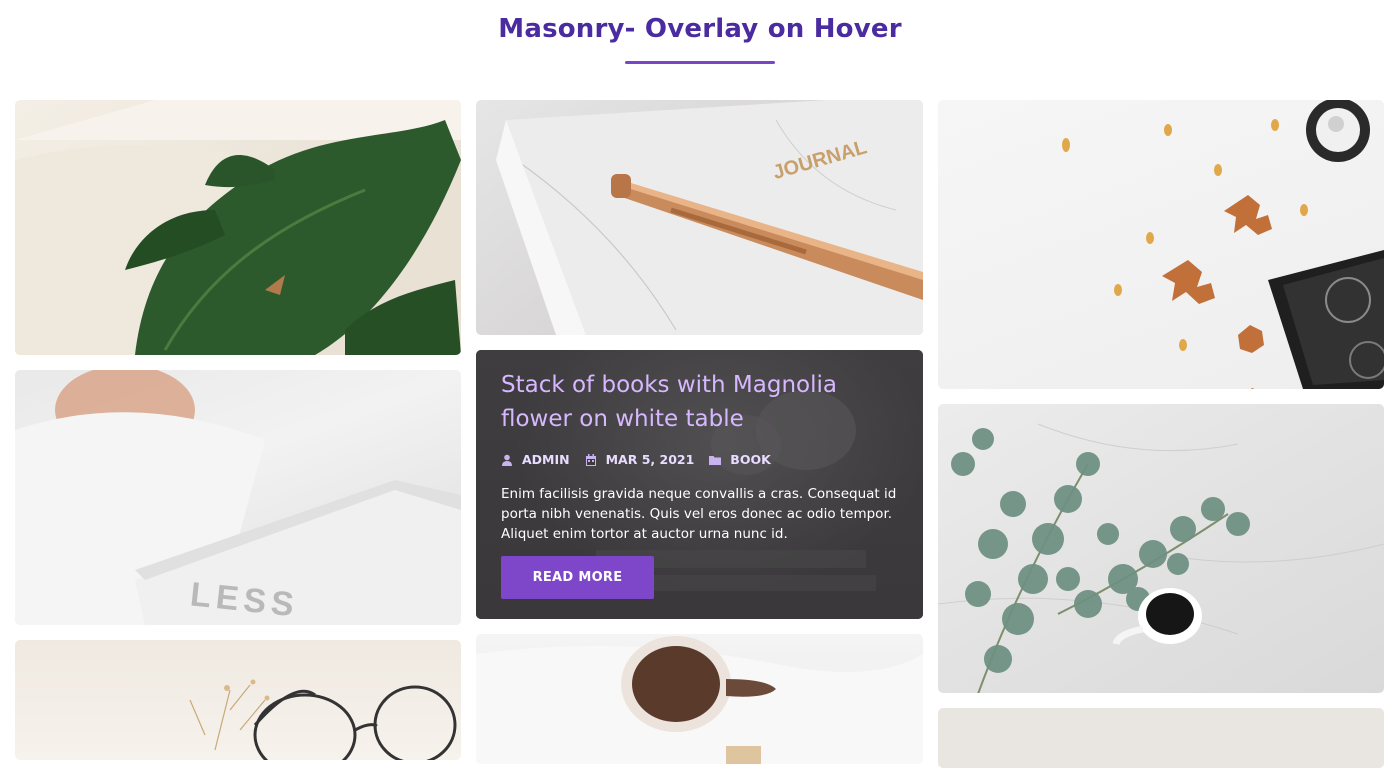 This screenshot has width=1400, height=768. Describe the element at coordinates (1161, 738) in the screenshot. I see `gallery-card-beige` at that location.